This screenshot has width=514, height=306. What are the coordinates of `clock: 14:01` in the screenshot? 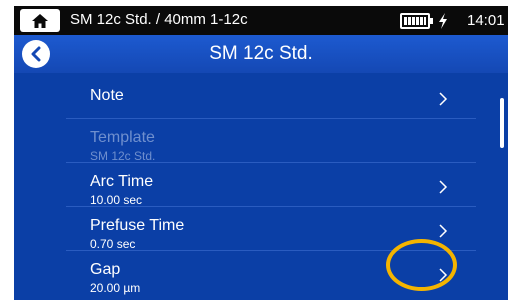 It's located at (486, 20).